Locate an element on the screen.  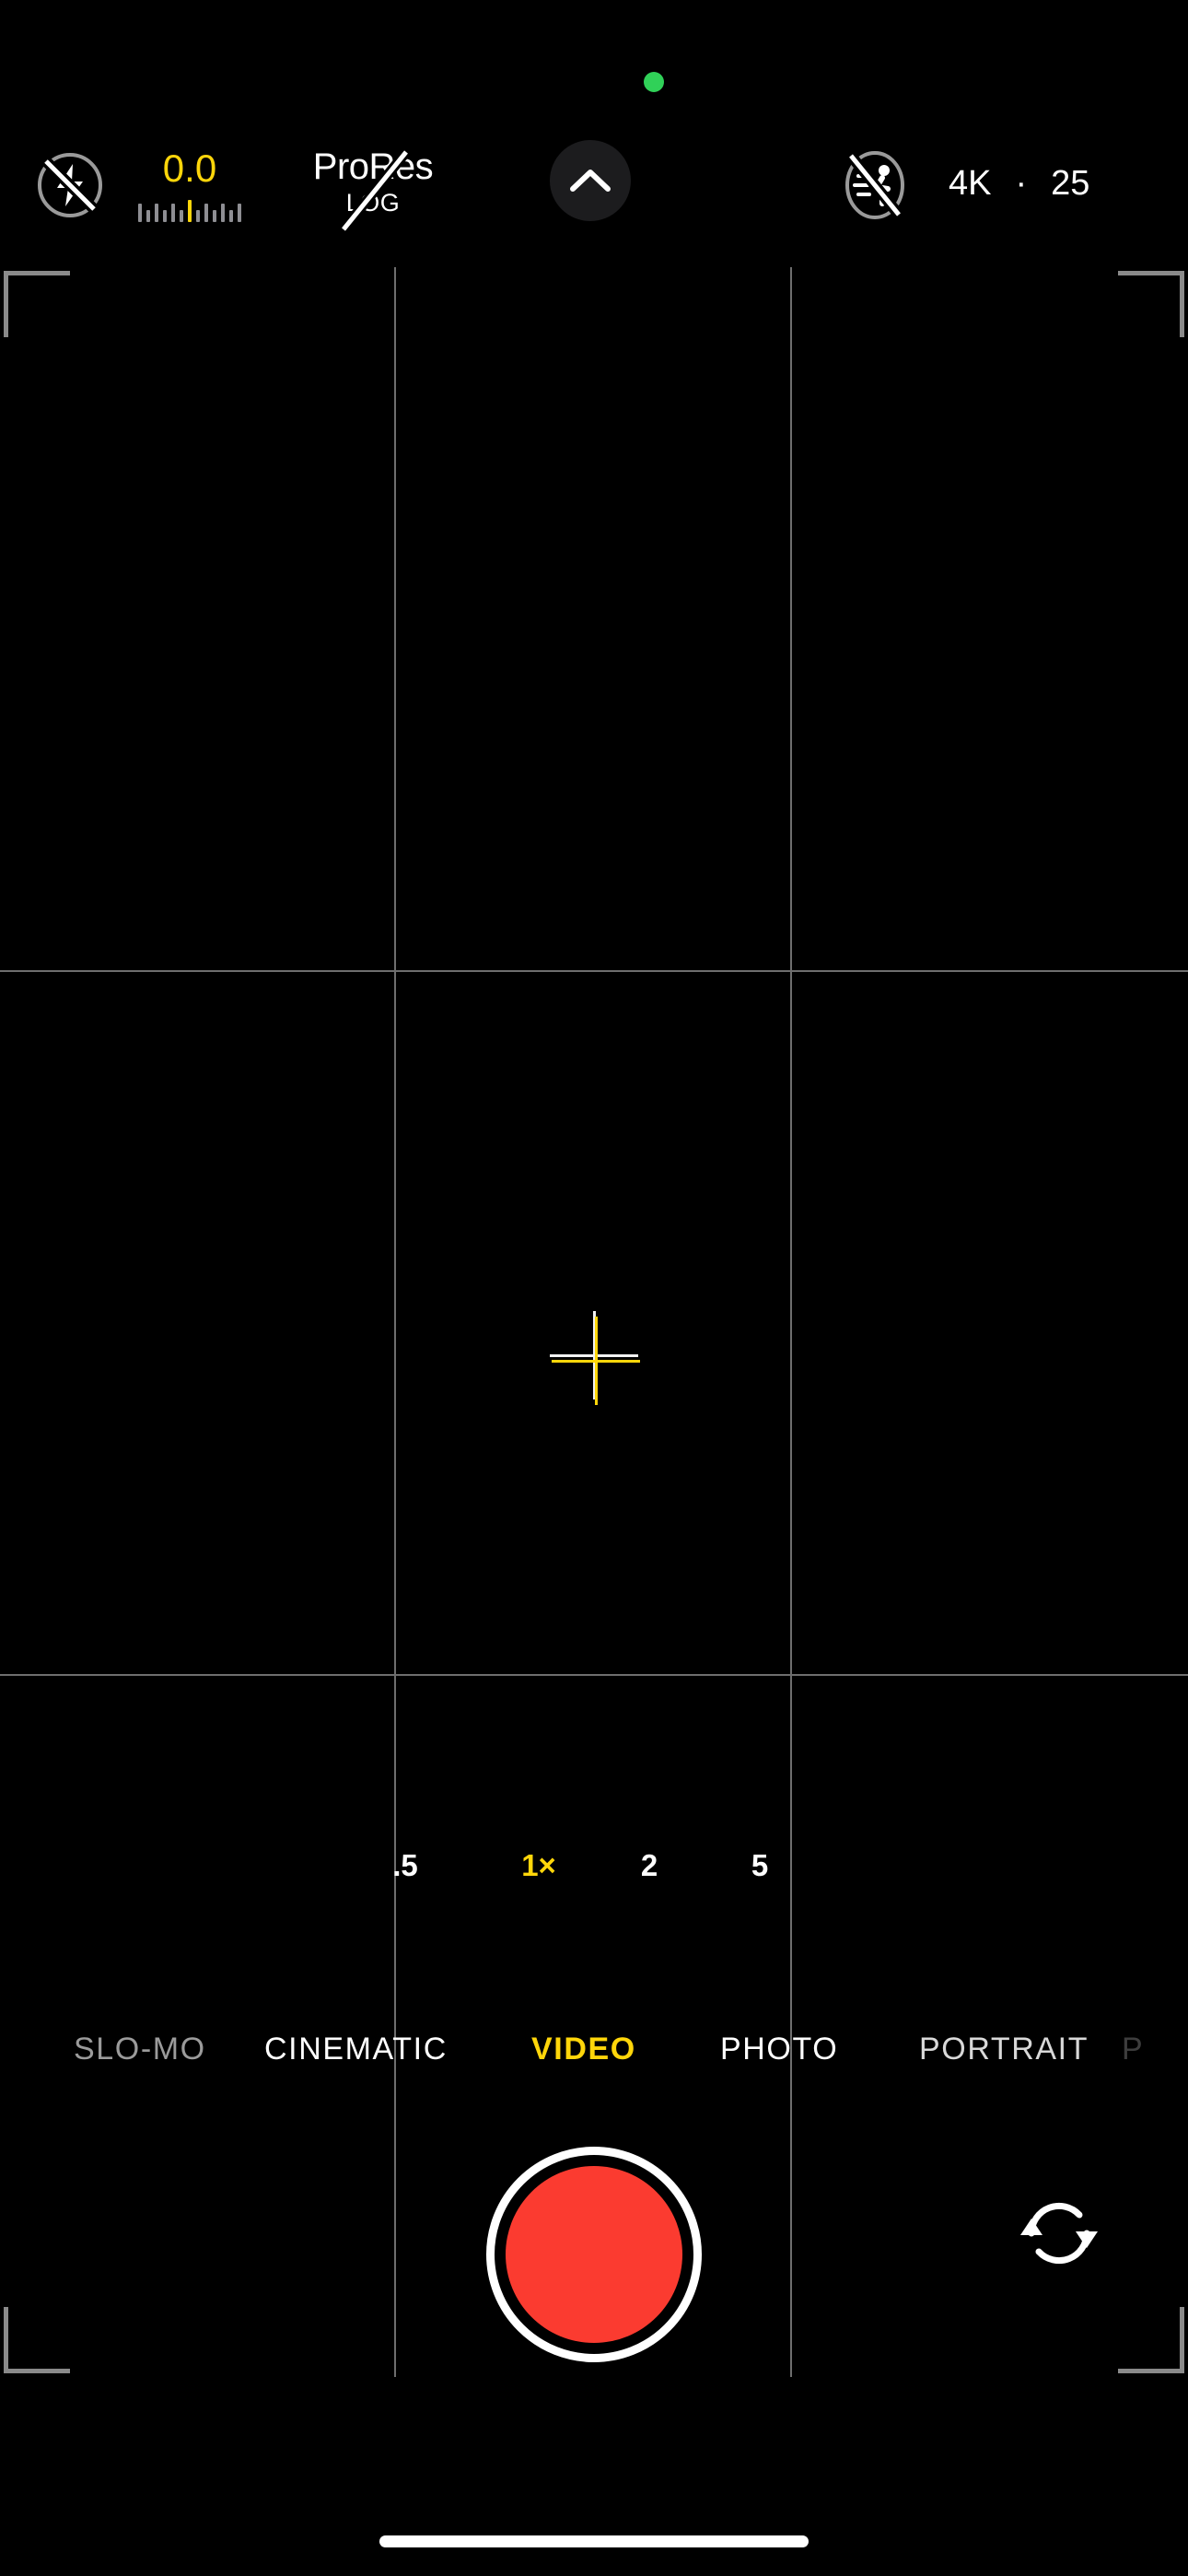
level-crosshair-icon is located at coordinates (595, 1358).